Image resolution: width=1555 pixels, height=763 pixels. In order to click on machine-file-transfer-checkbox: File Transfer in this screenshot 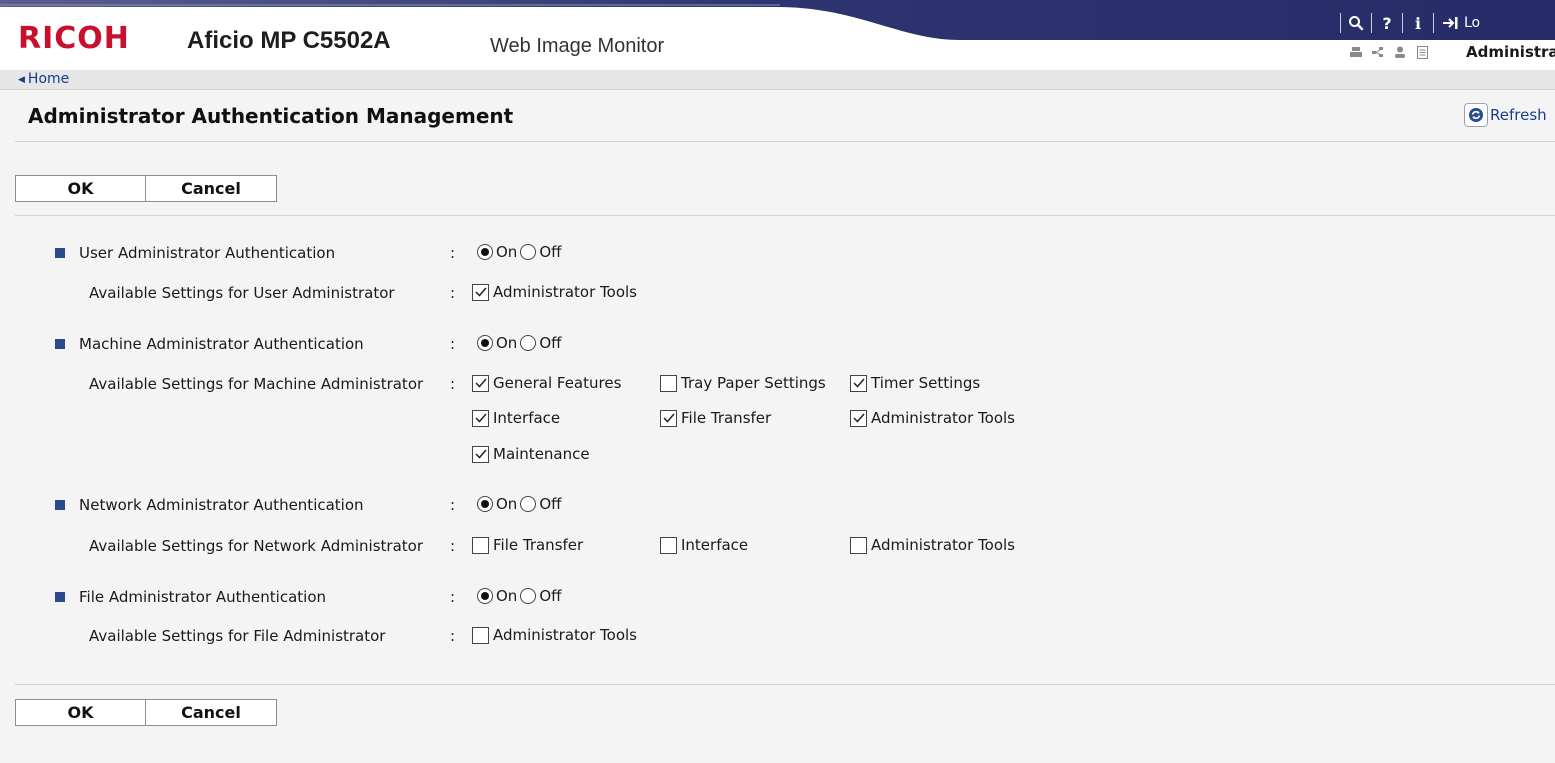, I will do `click(715, 418)`.